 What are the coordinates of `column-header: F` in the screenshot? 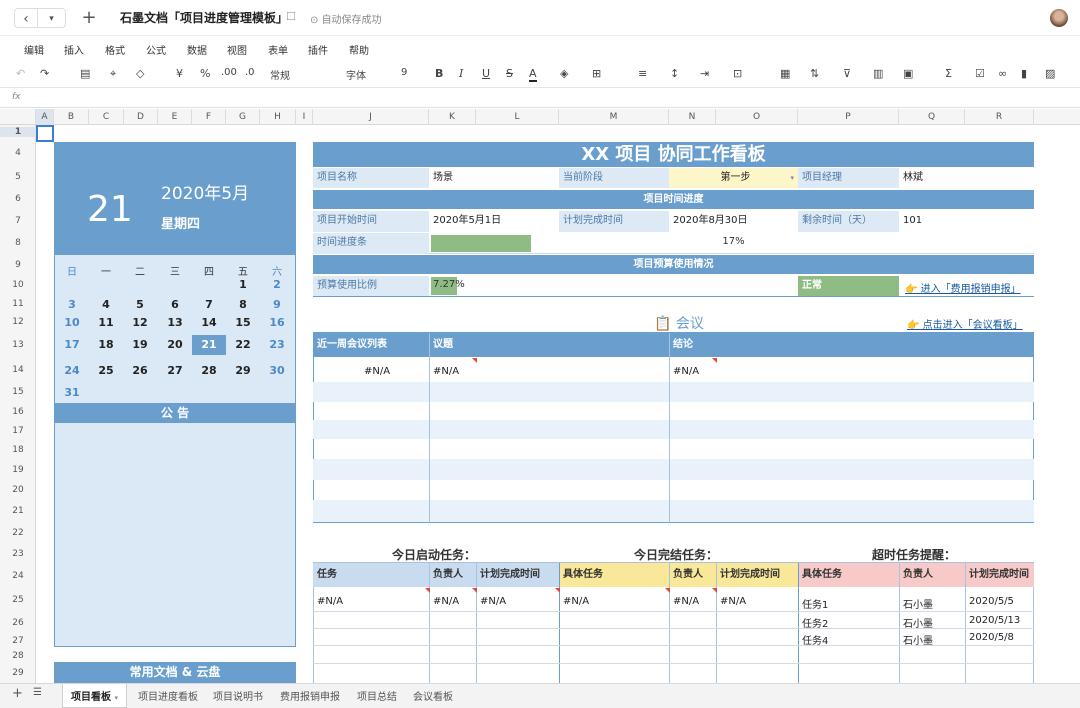 It's located at (209, 117).